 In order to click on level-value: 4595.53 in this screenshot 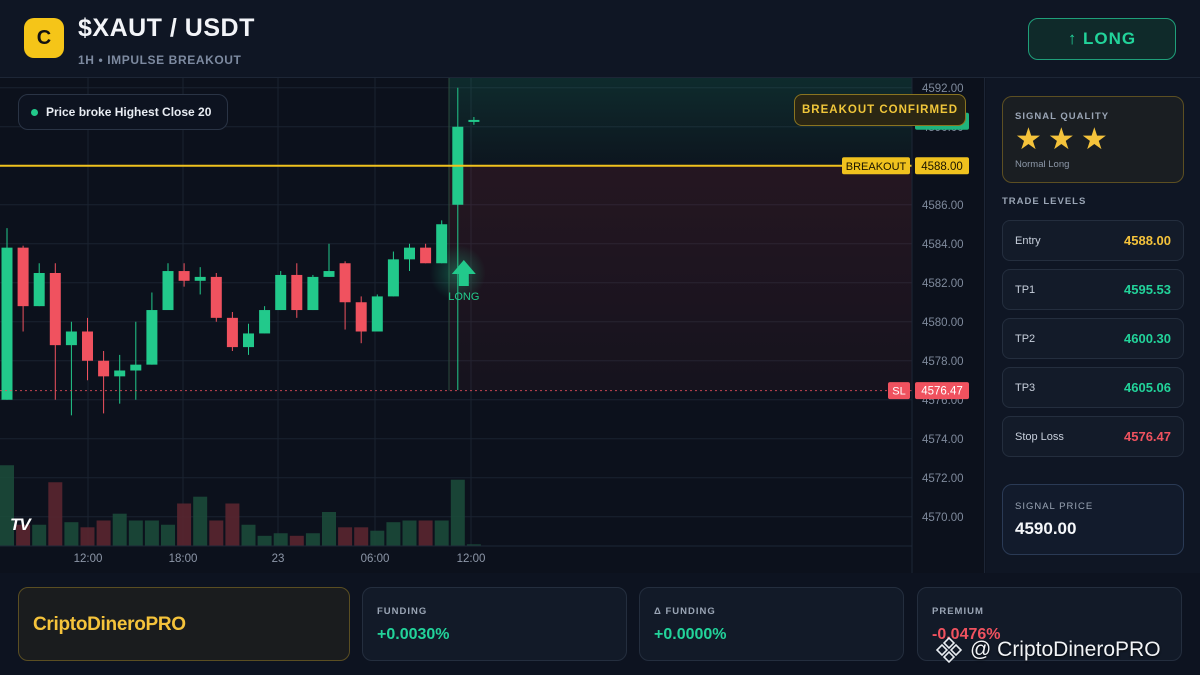, I will do `click(1147, 289)`.